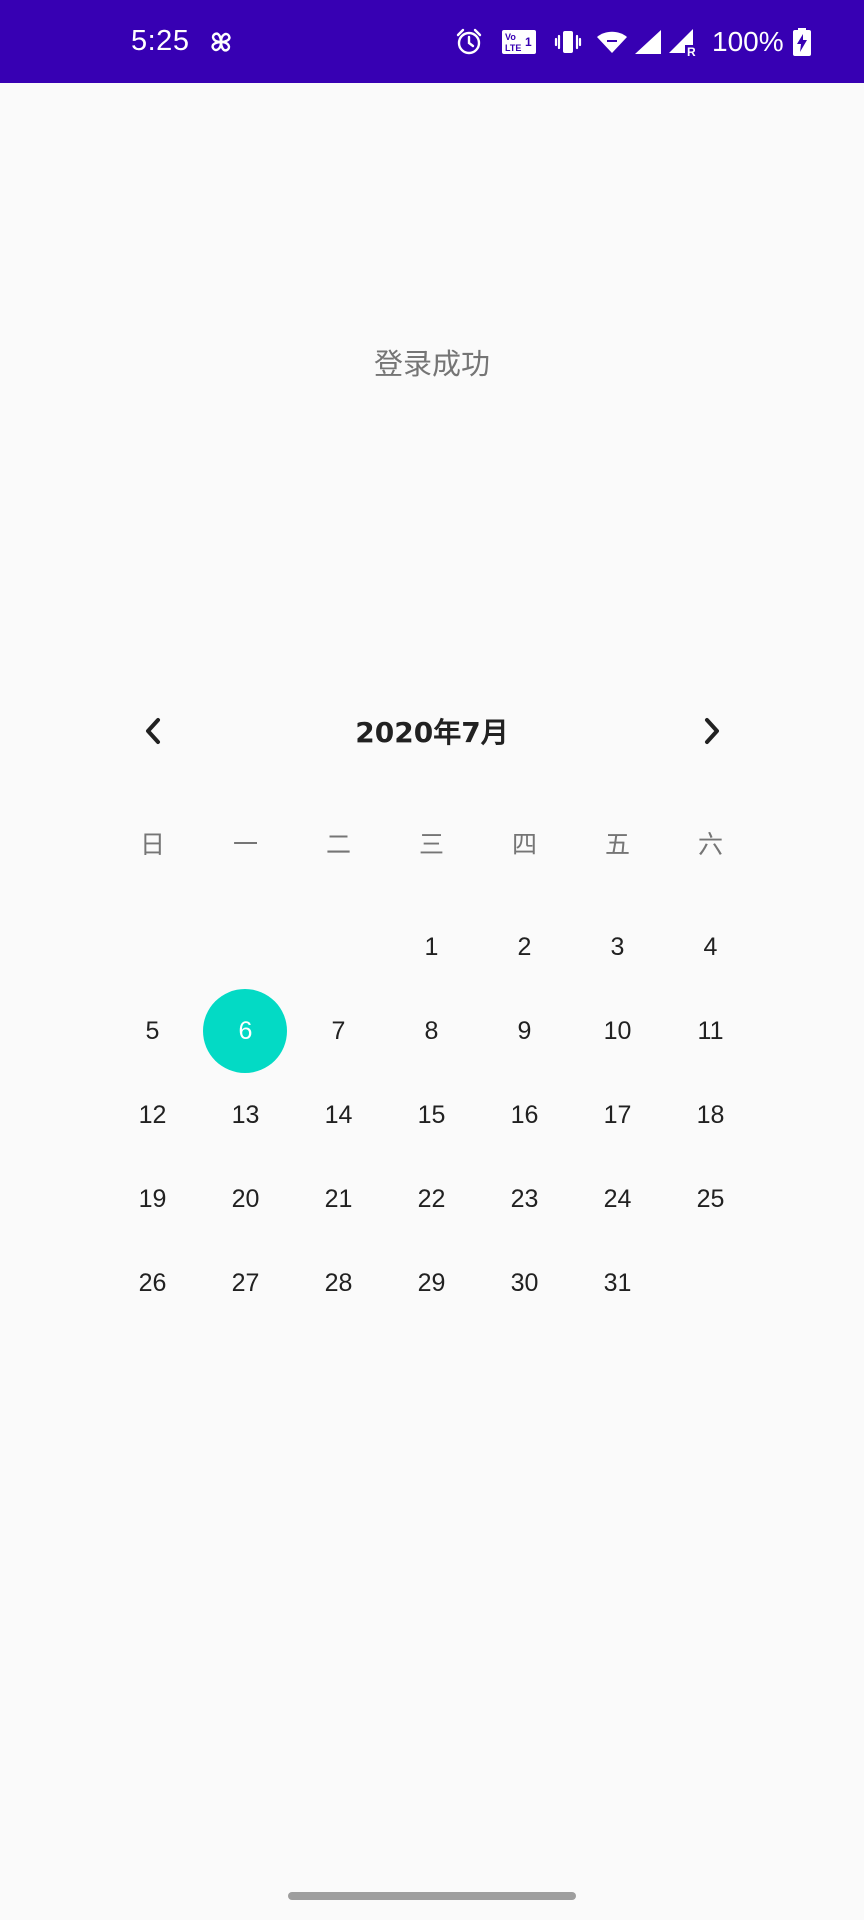 The height and width of the screenshot is (1920, 864). What do you see at coordinates (221, 41) in the screenshot?
I see `pinwheel-icon` at bounding box center [221, 41].